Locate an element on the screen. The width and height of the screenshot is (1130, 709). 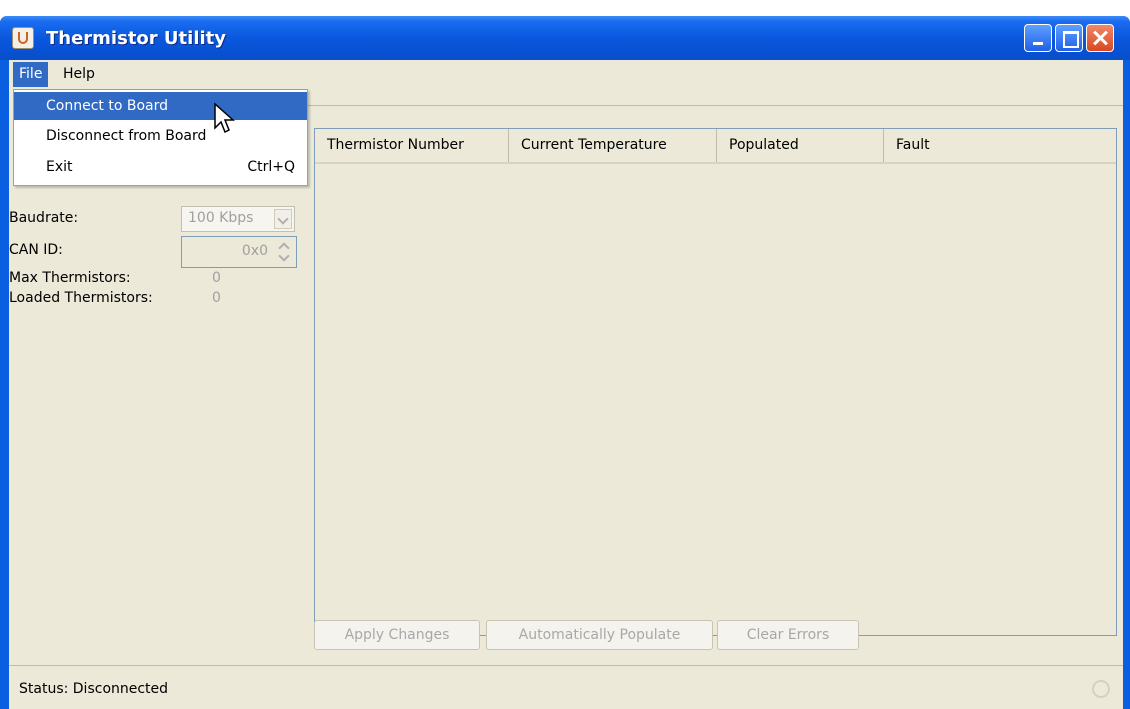
column-header-fault: Fault is located at coordinates (1000, 145).